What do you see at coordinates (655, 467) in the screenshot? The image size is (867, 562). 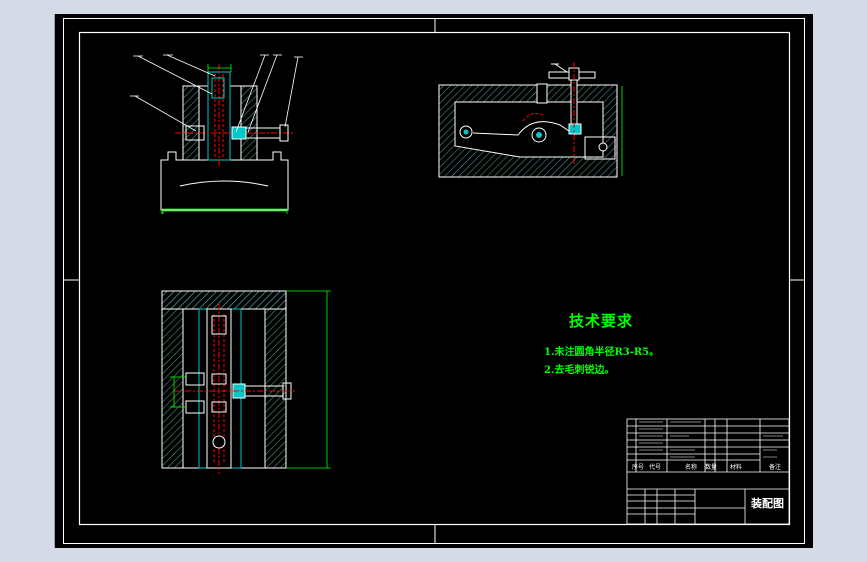 I see `title-block-header-code: 代号` at bounding box center [655, 467].